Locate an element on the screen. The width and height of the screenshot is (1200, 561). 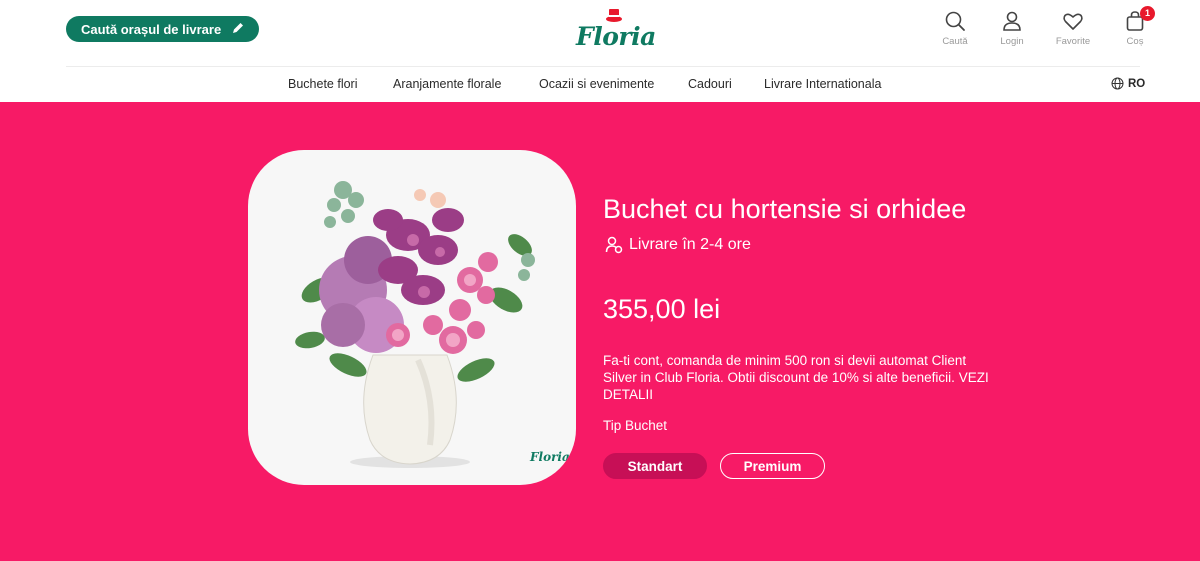
search-button: Caută is located at coordinates (955, 30).